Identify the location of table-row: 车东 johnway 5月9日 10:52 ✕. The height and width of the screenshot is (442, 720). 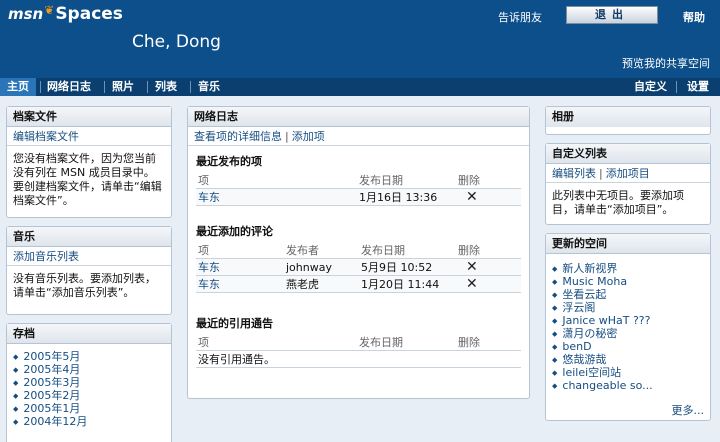
(358, 267).